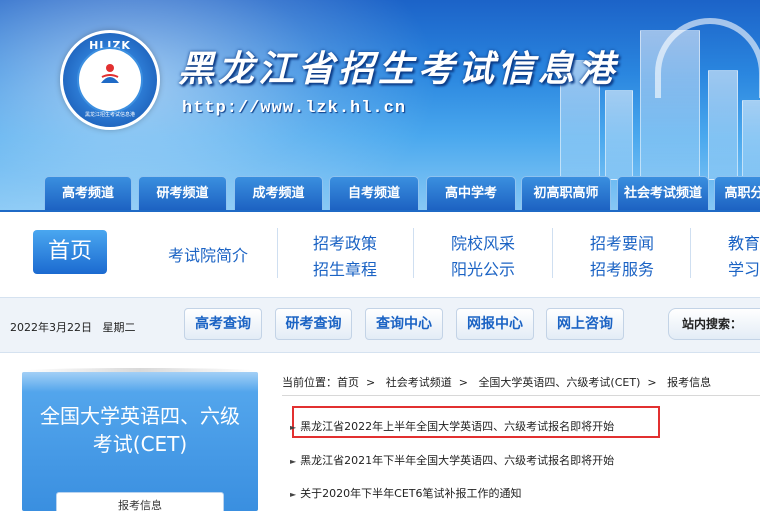 The image size is (760, 511). Describe the element at coordinates (140, 501) in the screenshot. I see `sidebar-item-registration-info: 报考信息` at that location.